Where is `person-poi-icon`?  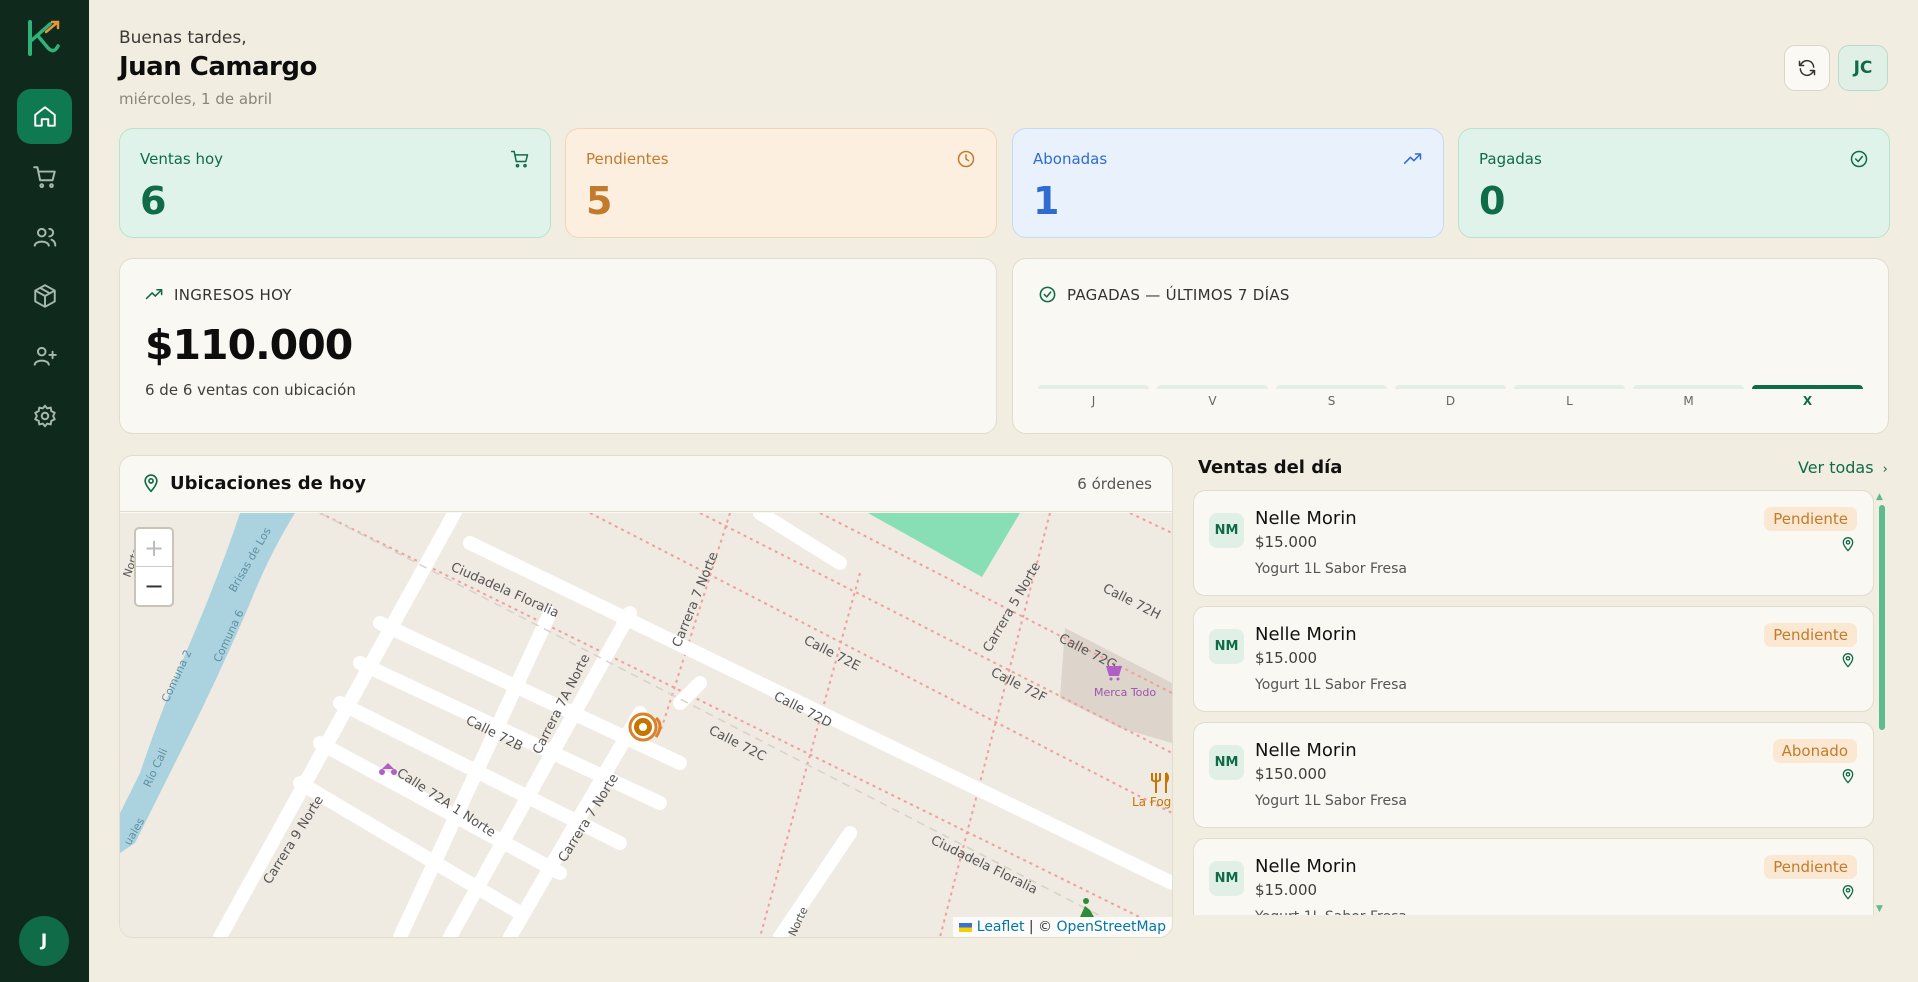 person-poi-icon is located at coordinates (1087, 907).